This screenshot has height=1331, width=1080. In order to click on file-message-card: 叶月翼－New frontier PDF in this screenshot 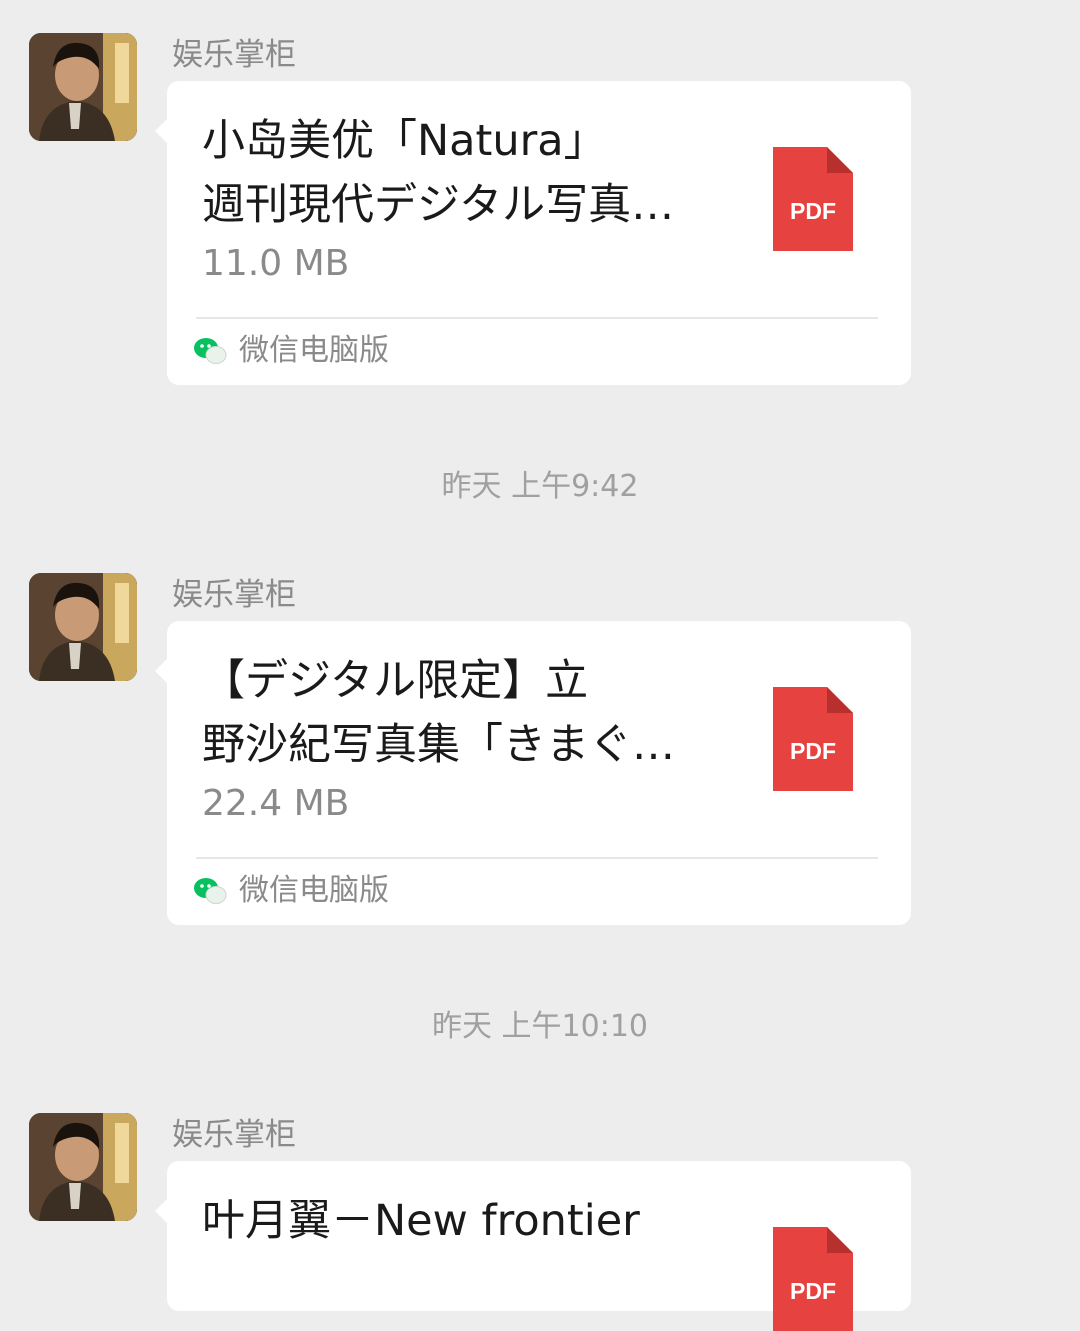, I will do `click(533, 1246)`.